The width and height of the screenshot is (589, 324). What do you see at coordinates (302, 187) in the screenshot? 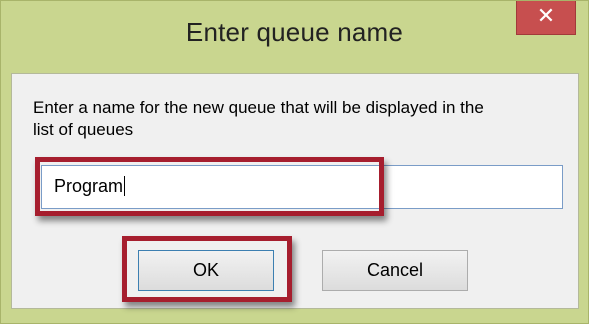
I see `queue-name-input: Program` at bounding box center [302, 187].